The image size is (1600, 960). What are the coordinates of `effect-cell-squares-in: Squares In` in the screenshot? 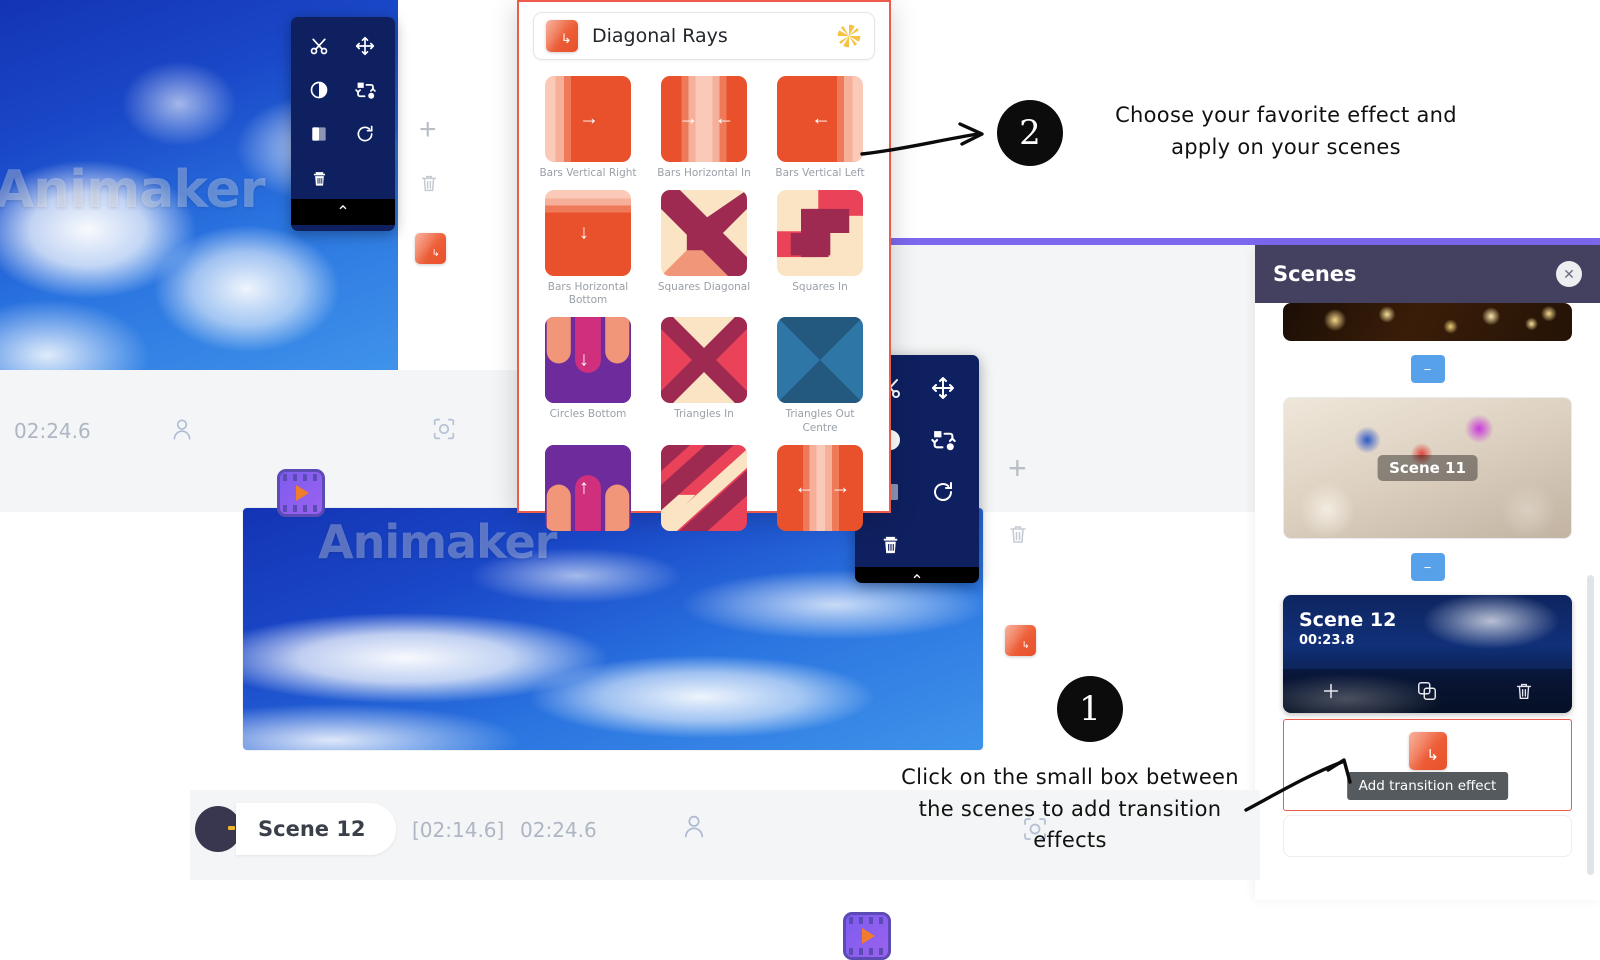 It's located at (820, 248).